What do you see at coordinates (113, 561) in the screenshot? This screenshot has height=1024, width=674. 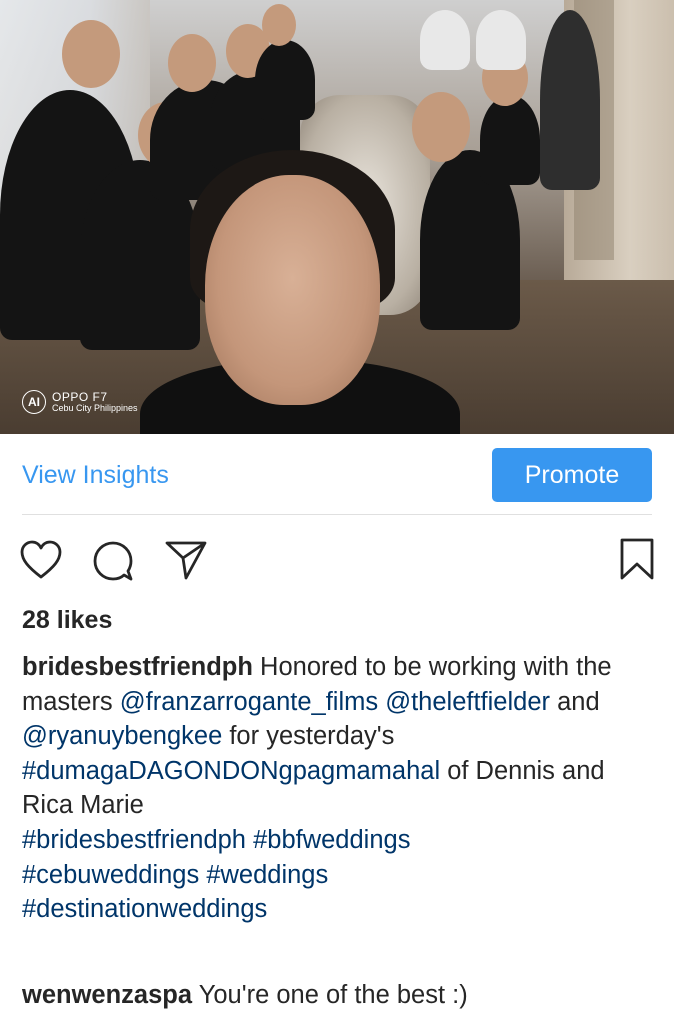 I see `comment-icon` at bounding box center [113, 561].